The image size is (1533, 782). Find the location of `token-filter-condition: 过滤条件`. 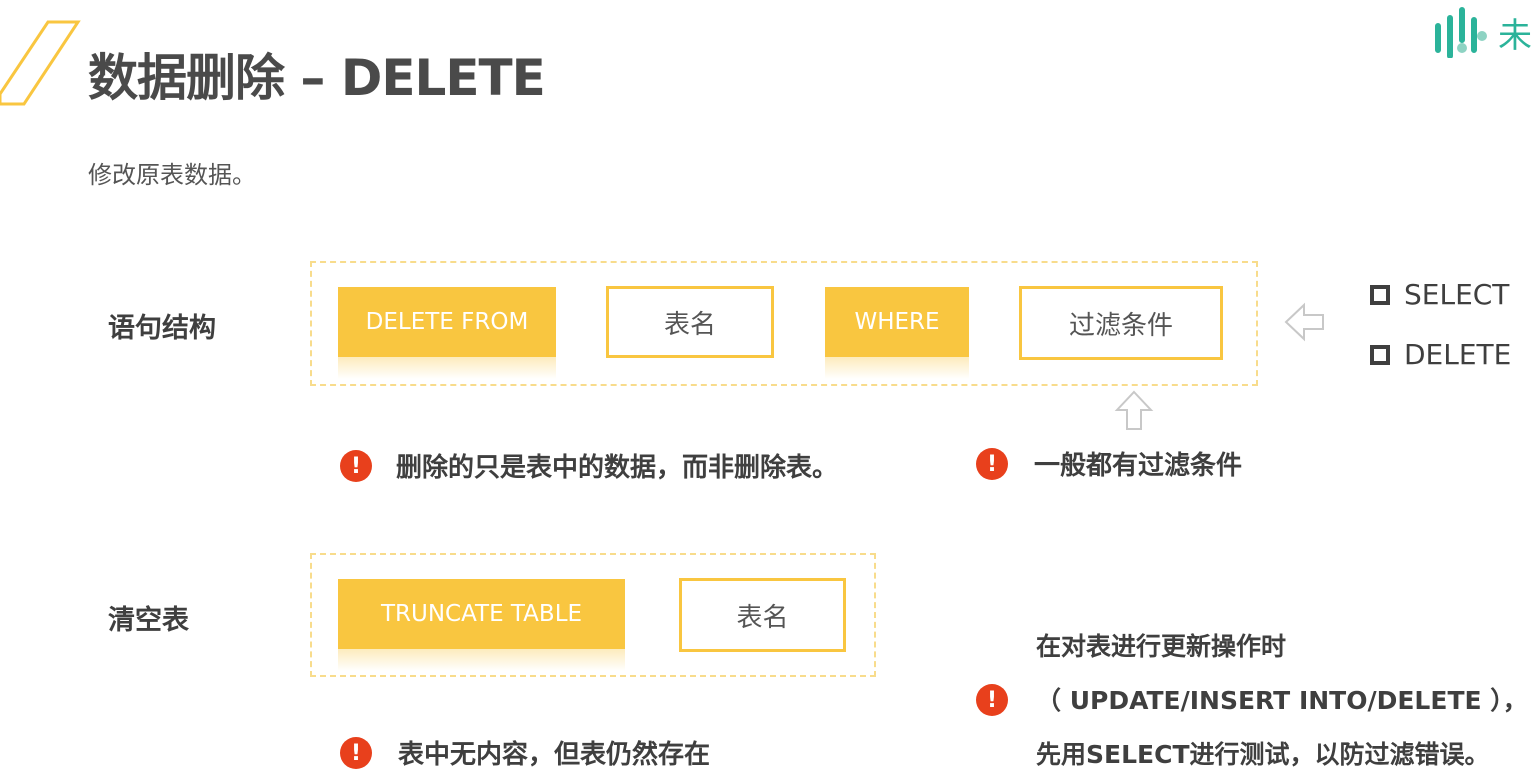

token-filter-condition: 过滤条件 is located at coordinates (1121, 323).